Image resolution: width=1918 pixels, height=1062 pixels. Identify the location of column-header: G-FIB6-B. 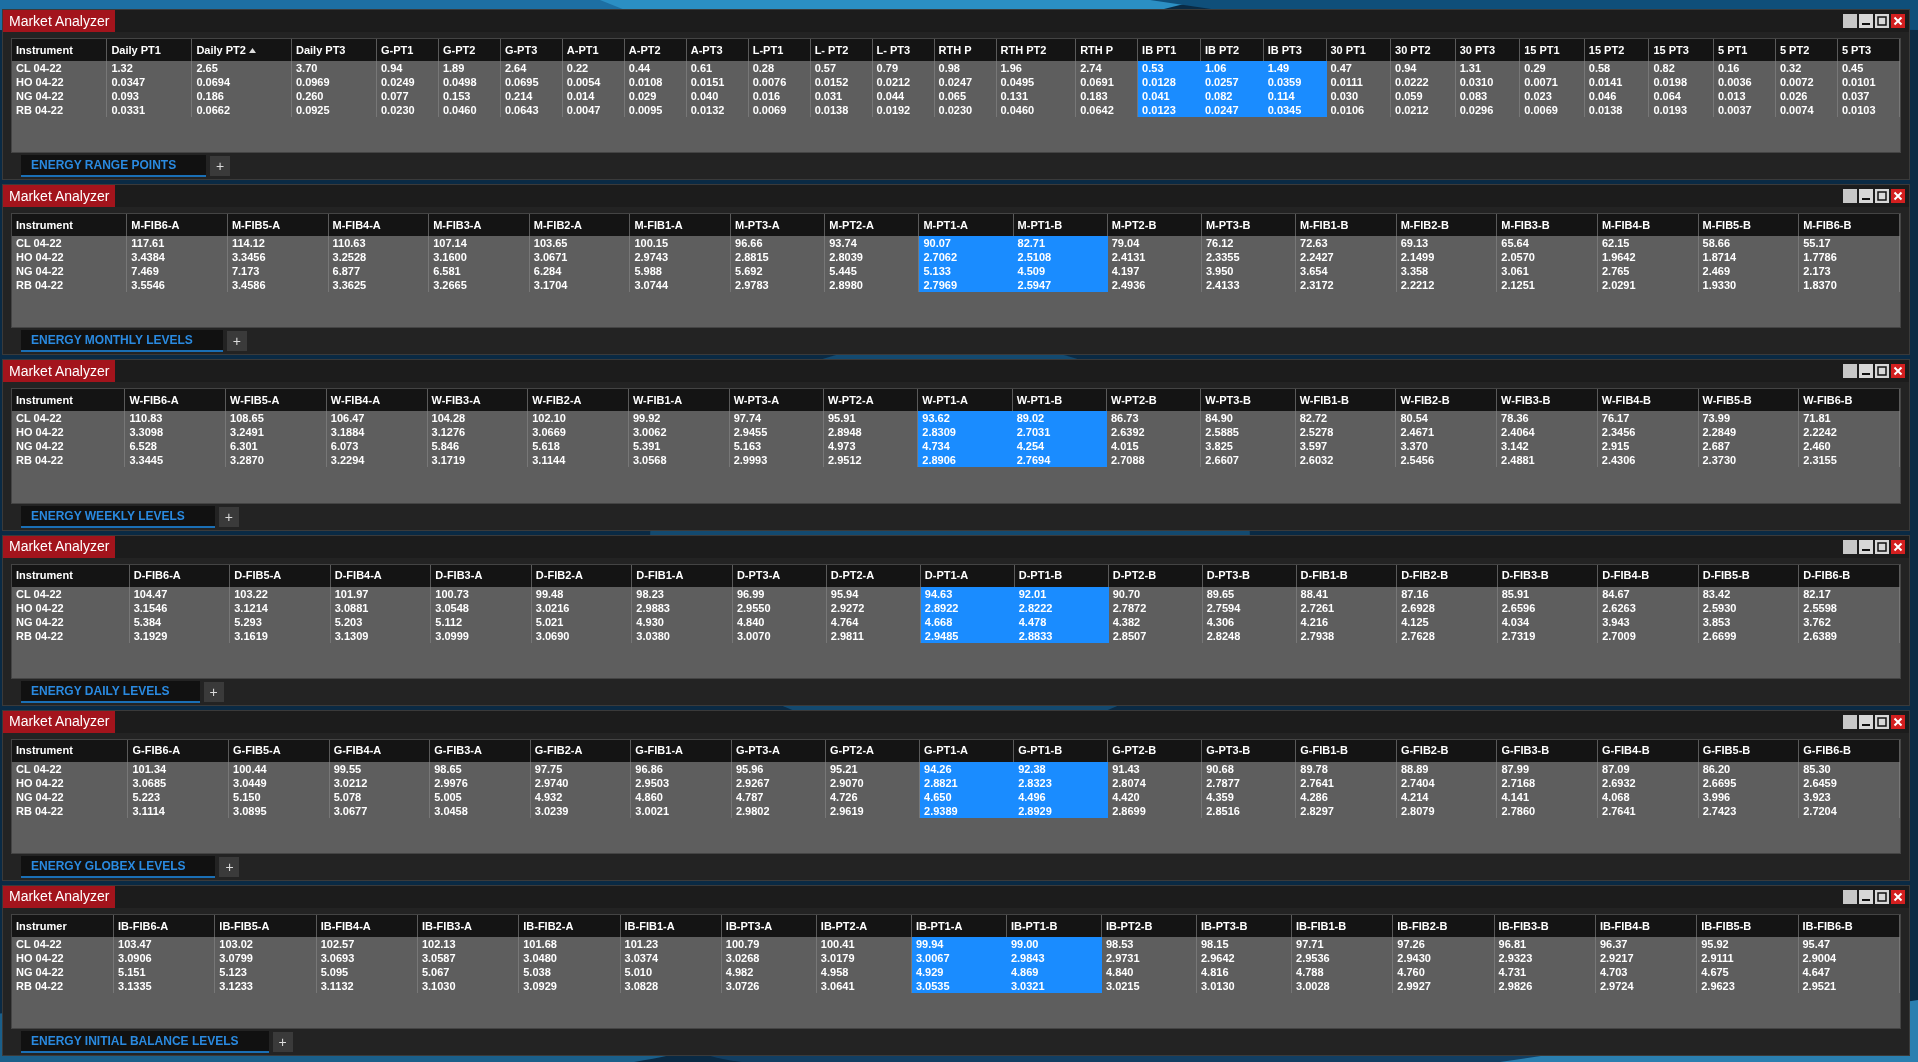
(1849, 750).